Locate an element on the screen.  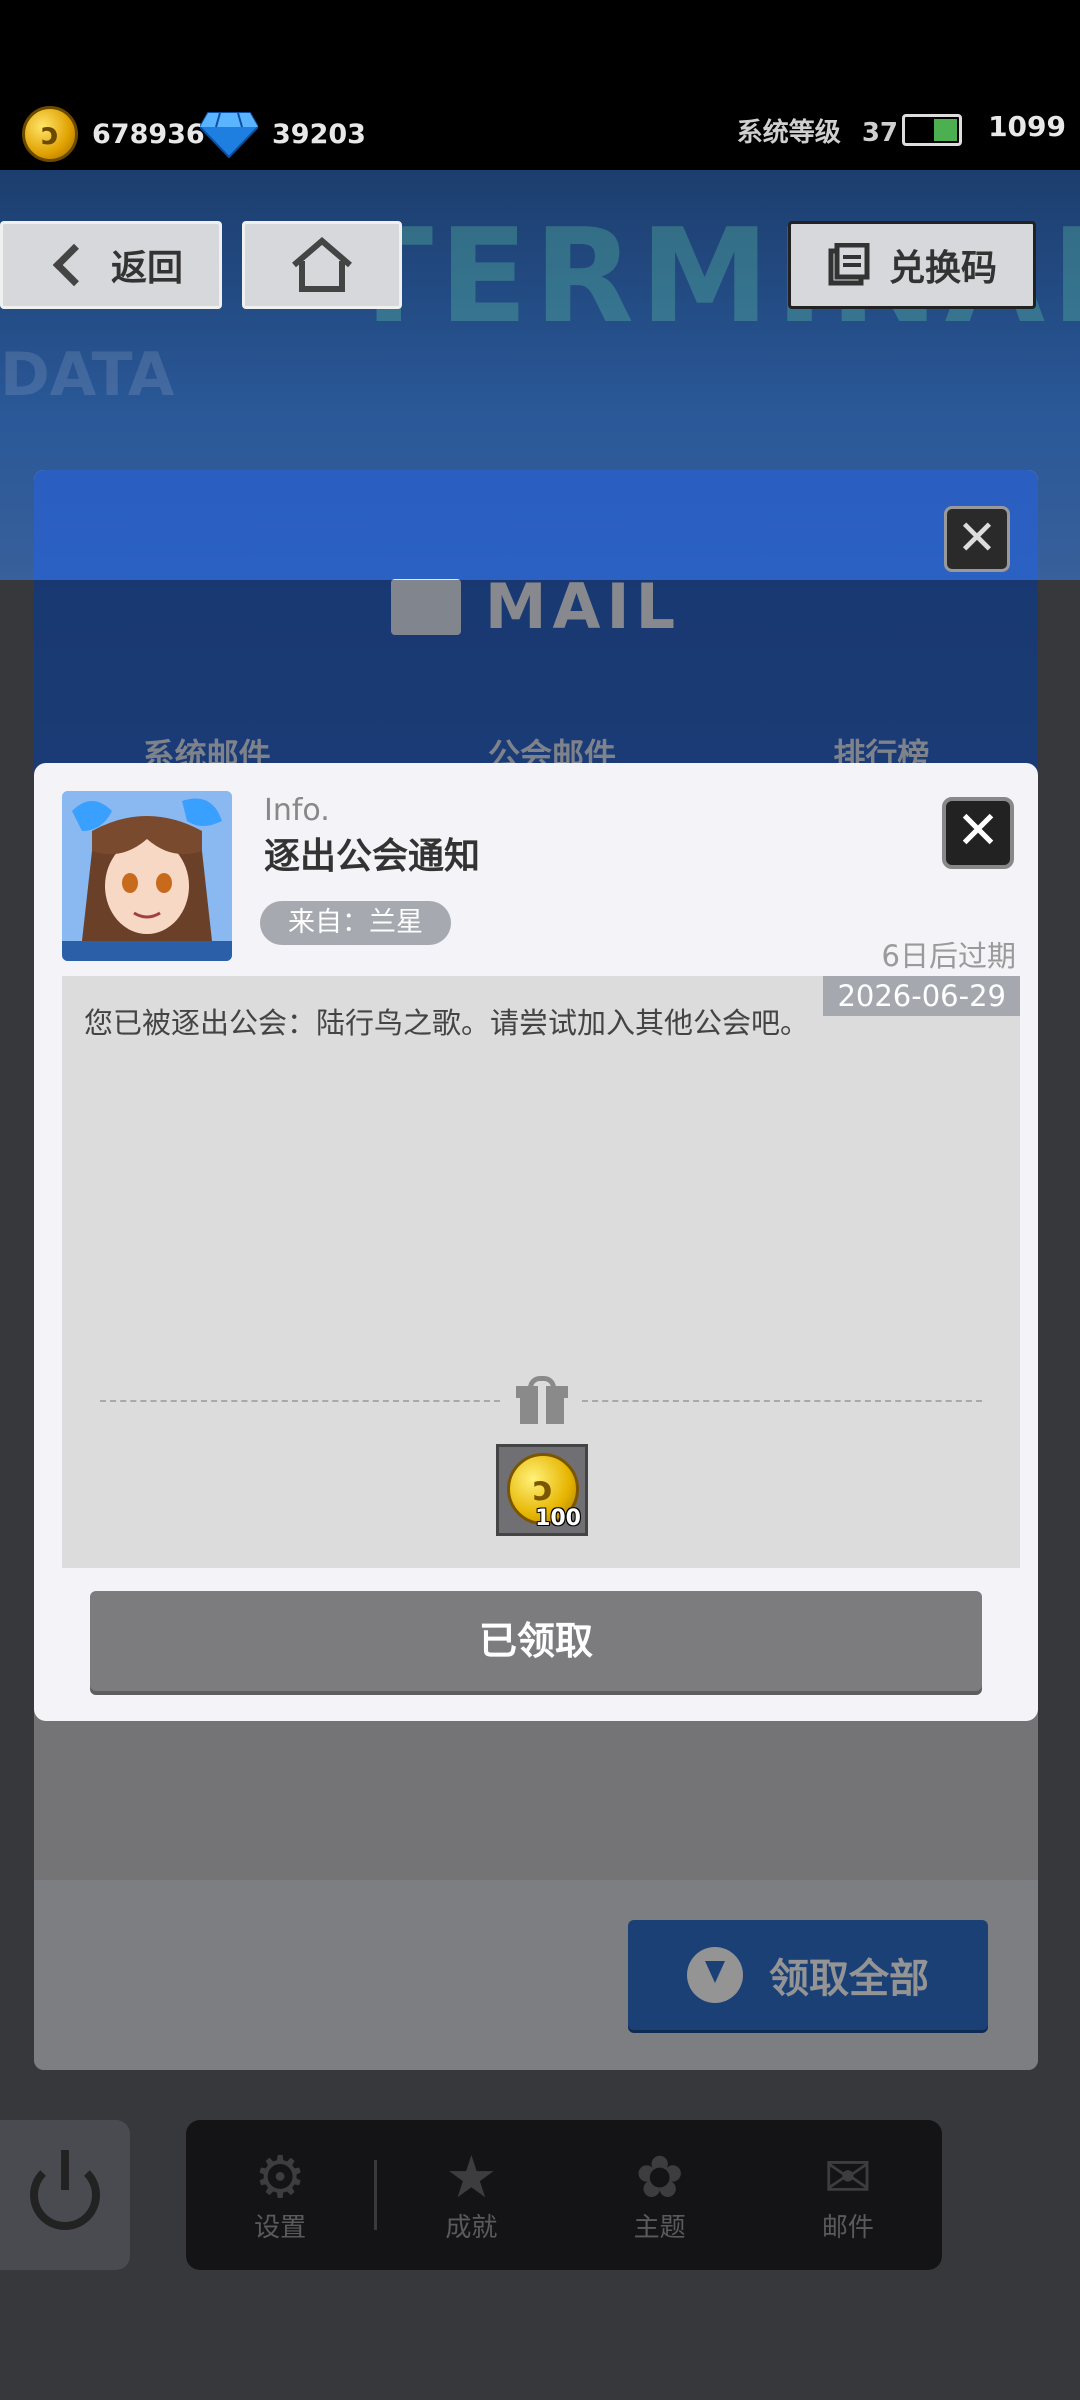
gold-counter: ↄ 678936 is located at coordinates (113, 134).